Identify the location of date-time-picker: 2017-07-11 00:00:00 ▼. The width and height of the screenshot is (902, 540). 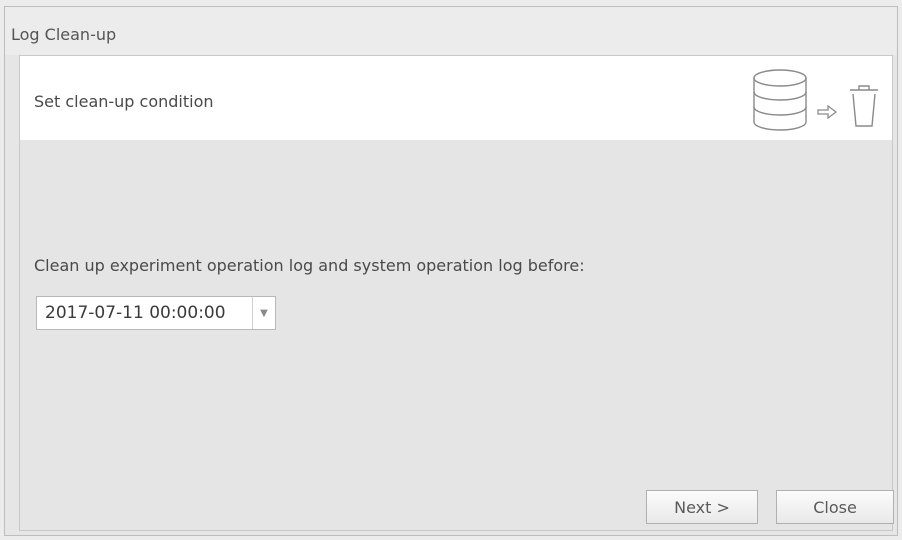
(156, 313).